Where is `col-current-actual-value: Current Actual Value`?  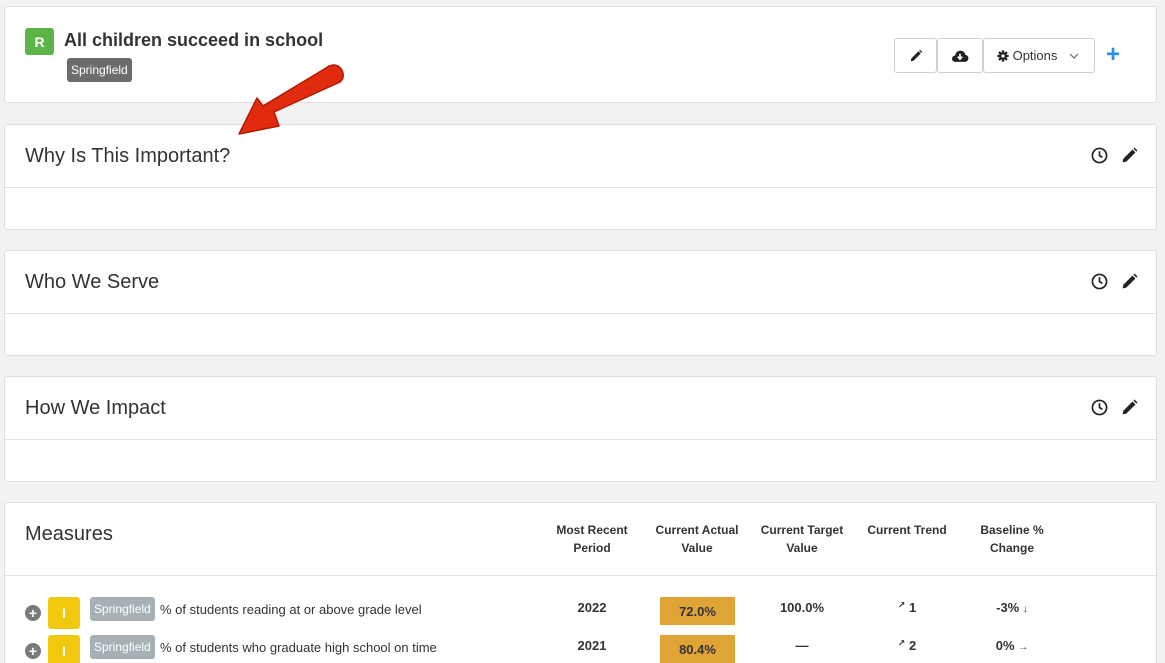 col-current-actual-value: Current Actual Value is located at coordinates (697, 539).